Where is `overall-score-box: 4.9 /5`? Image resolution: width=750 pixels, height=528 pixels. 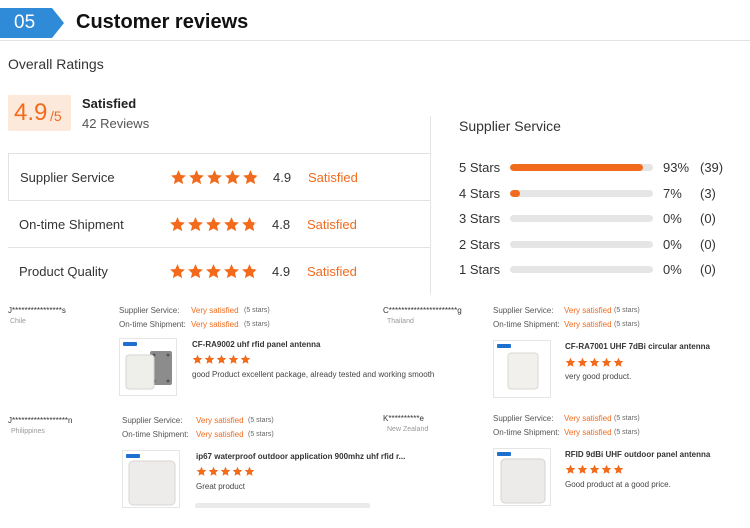 overall-score-box: 4.9 /5 is located at coordinates (39, 113).